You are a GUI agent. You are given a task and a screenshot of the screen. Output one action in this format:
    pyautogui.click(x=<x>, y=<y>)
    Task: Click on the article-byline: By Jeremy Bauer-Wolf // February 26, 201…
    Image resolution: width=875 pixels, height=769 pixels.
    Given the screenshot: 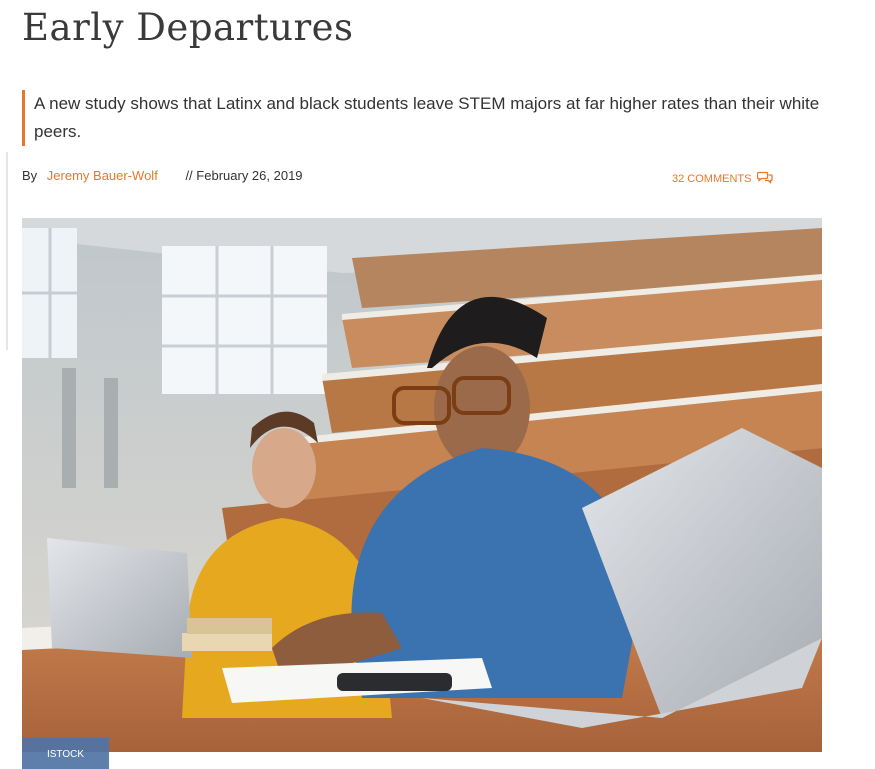 What is the action you would take?
    pyautogui.click(x=162, y=175)
    